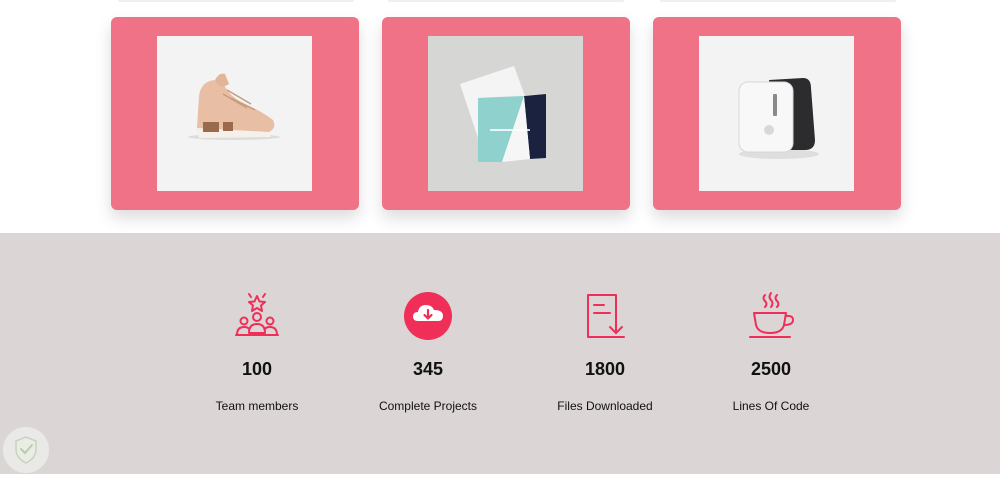 The image size is (1000, 478). I want to click on stat-label: Complete Projects, so click(428, 406).